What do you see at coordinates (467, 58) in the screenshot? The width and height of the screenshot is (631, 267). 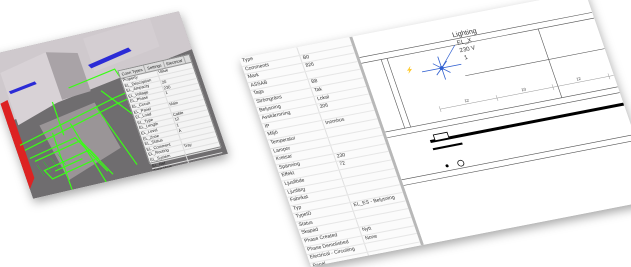 I see `fixture-tag-count: 1` at bounding box center [467, 58].